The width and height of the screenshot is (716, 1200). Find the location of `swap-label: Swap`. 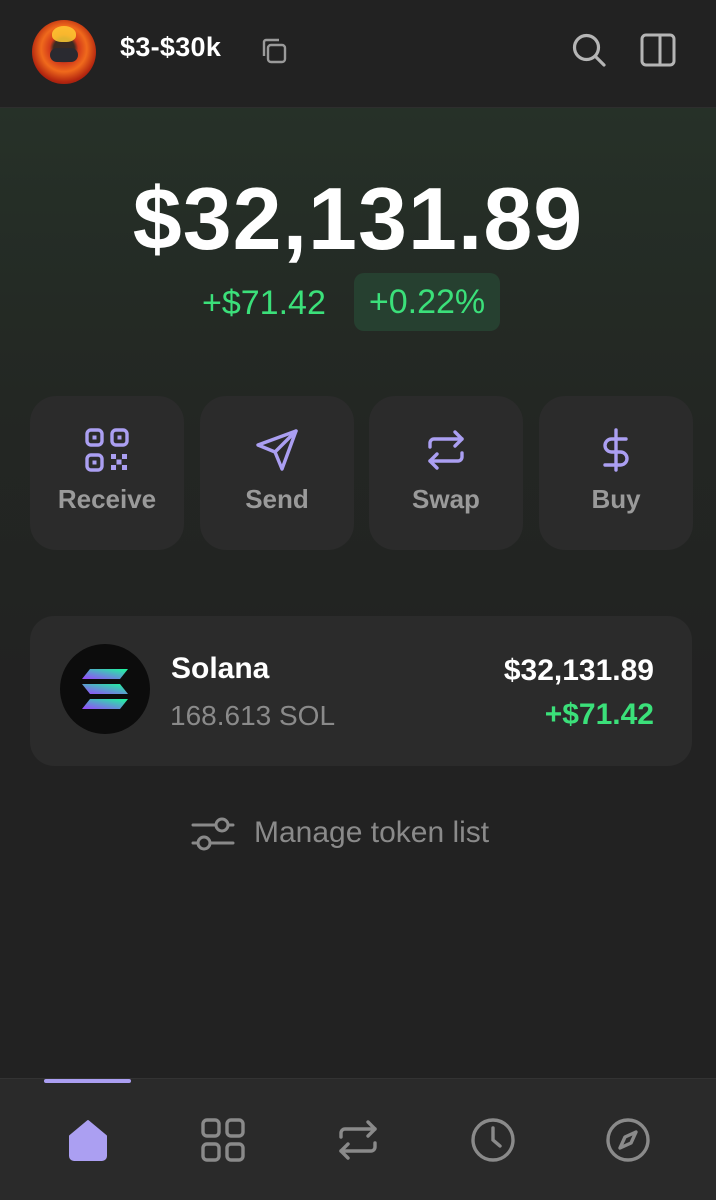

swap-label: Swap is located at coordinates (446, 499).